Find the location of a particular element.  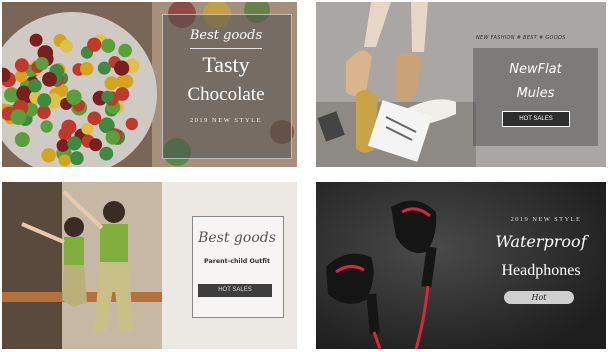

title-line-2: Mules is located at coordinates (535, 93).